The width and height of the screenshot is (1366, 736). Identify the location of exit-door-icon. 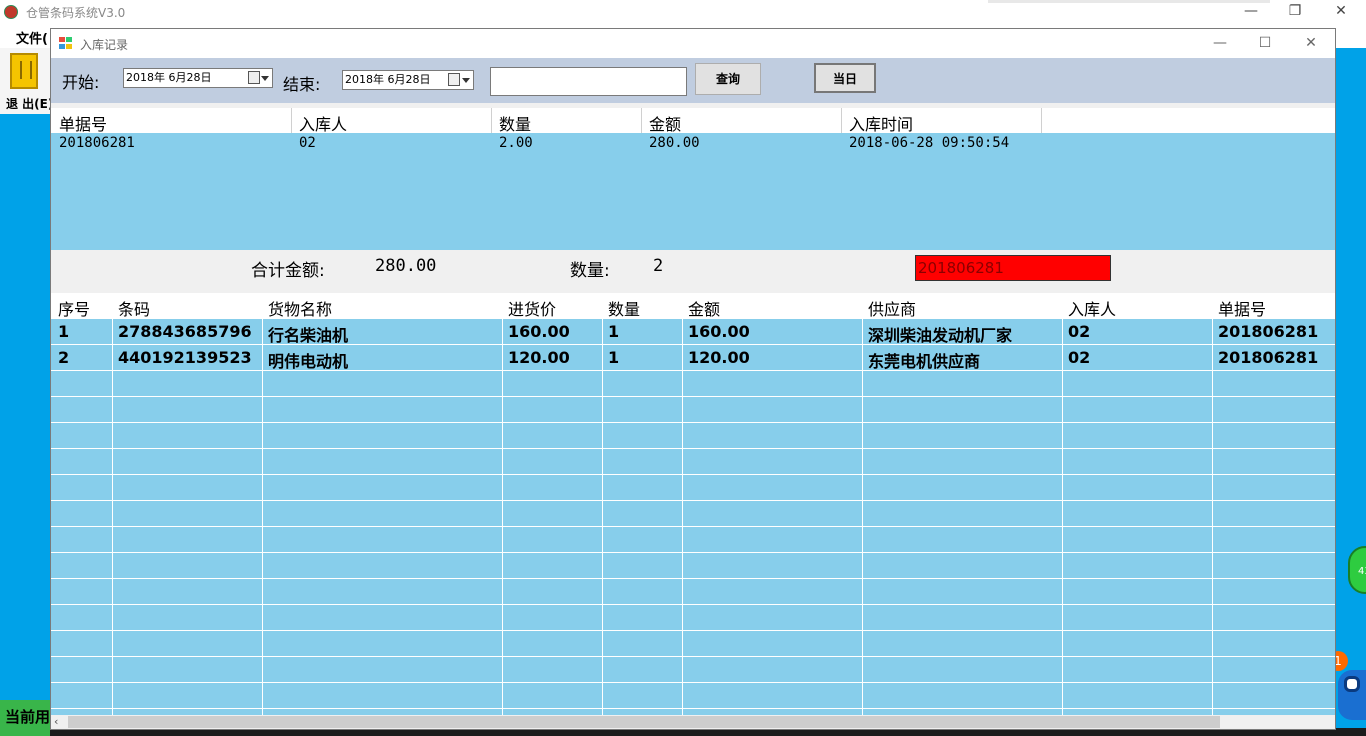
(24, 71).